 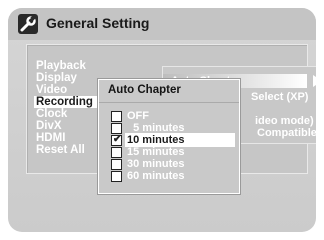 I want to click on arrow-right-icon, so click(x=314, y=81).